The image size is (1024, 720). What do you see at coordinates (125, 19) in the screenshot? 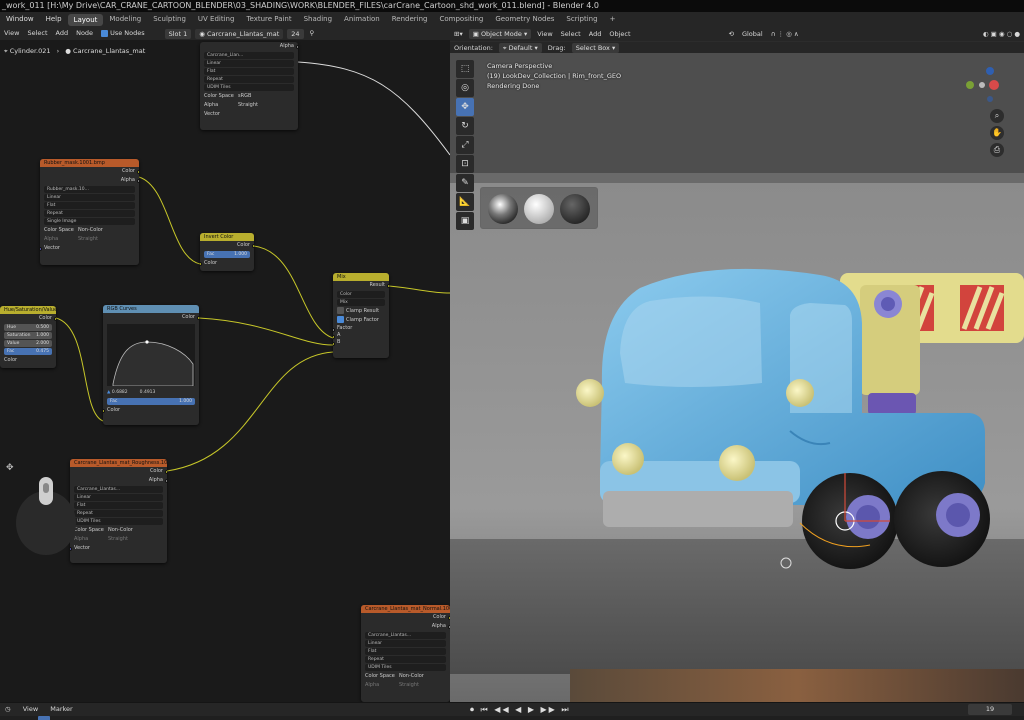
I see `tab-modeling: Modeling` at bounding box center [125, 19].